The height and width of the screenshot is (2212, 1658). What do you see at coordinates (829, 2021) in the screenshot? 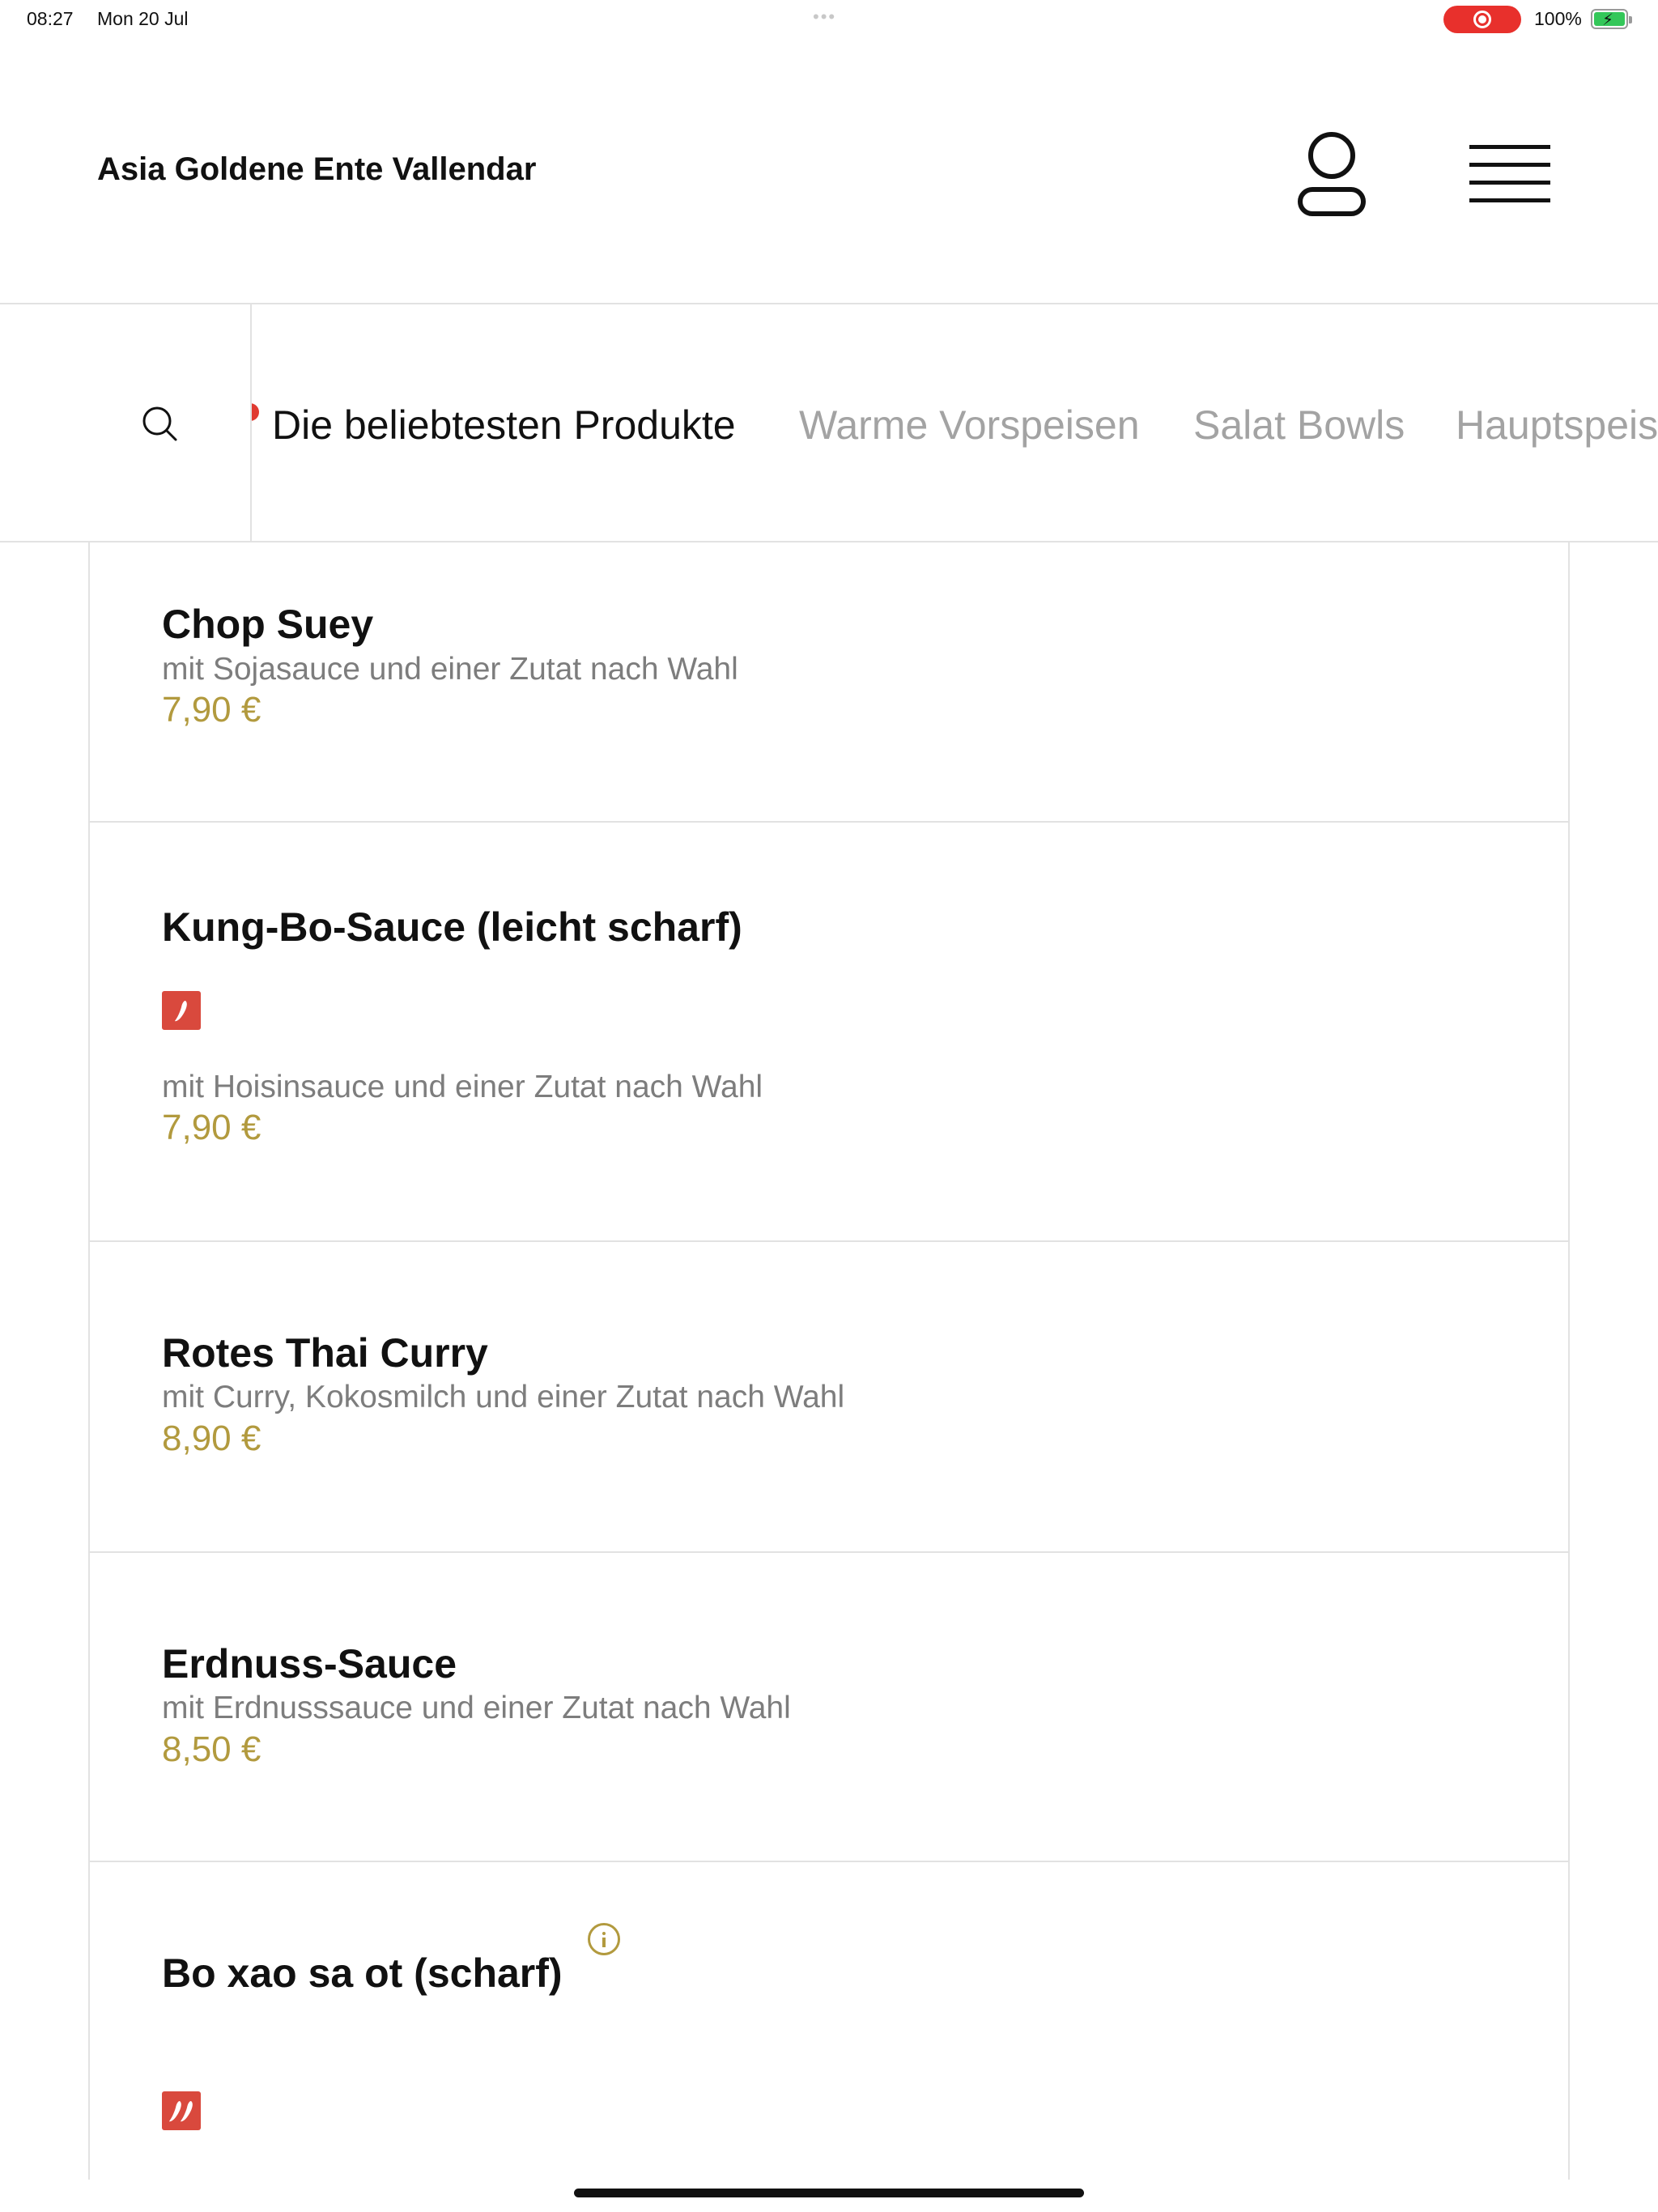
I see `product-item: Bo xao sa ot (scharf)` at bounding box center [829, 2021].